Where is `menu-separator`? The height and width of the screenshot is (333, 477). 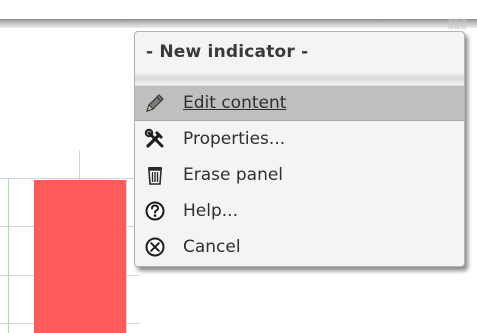 menu-separator is located at coordinates (299, 78).